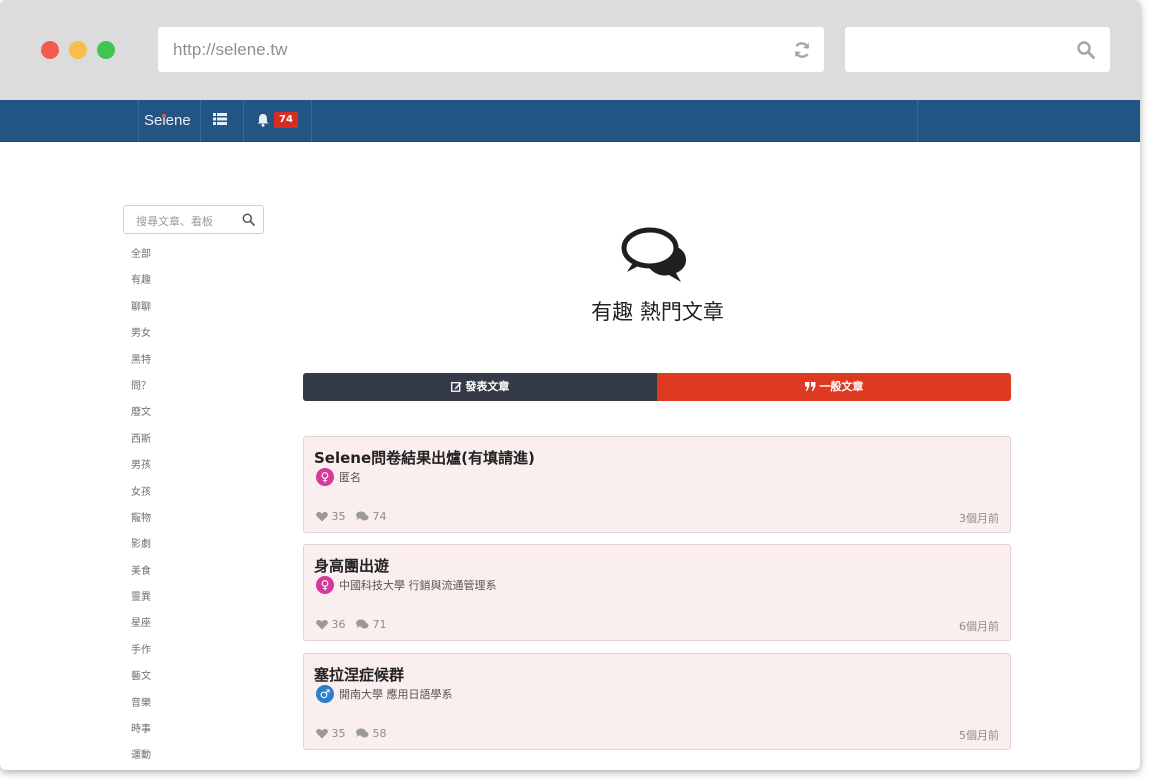 This screenshot has height=780, width=1150. What do you see at coordinates (351, 516) in the screenshot?
I see `post-stats: 35 74` at bounding box center [351, 516].